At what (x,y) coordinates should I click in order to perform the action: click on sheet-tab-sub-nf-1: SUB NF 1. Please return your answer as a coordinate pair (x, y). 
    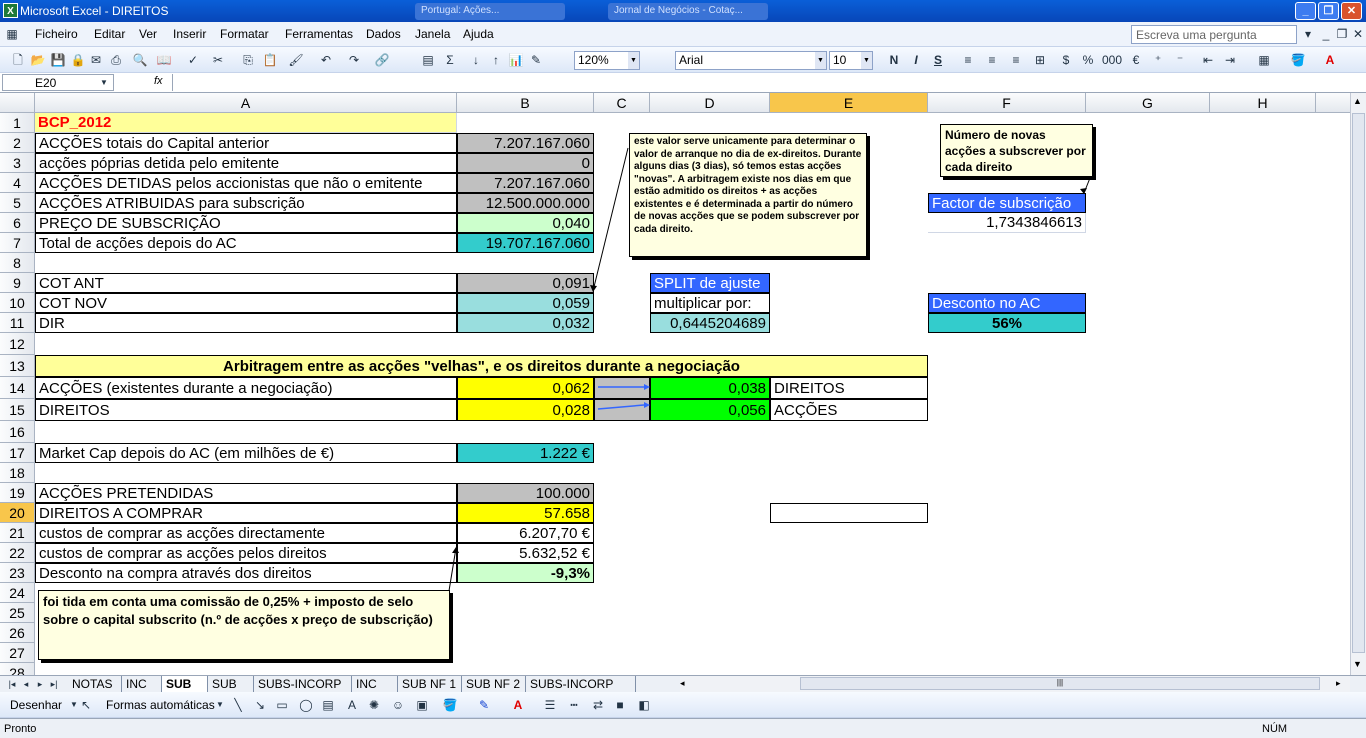
    Looking at the image, I should click on (430, 684).